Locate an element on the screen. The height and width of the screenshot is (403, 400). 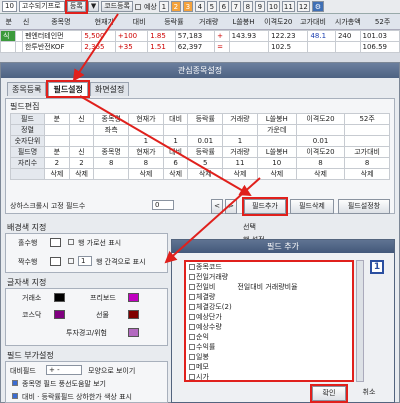
grid-cell: 고가대비 is located at coordinates (367, 152).